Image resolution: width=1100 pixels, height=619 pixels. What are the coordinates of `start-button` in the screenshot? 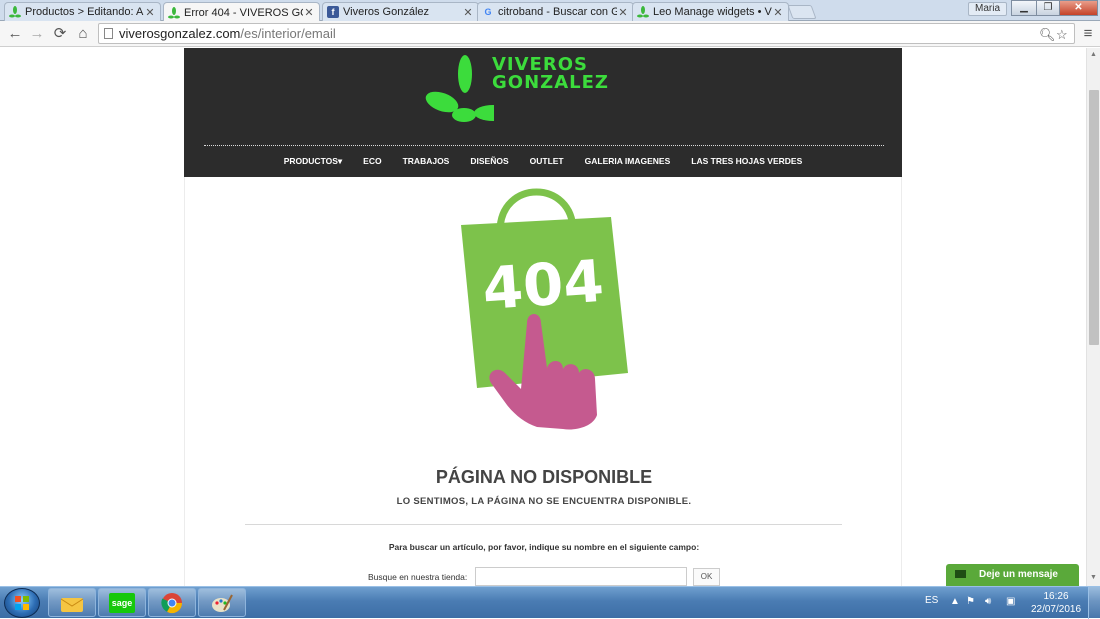 It's located at (22, 603).